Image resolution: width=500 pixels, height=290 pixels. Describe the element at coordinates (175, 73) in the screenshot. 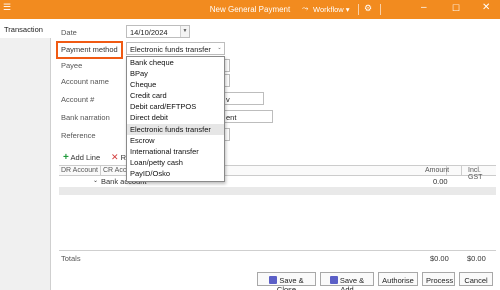

I see `dropdown-option: BPay` at that location.